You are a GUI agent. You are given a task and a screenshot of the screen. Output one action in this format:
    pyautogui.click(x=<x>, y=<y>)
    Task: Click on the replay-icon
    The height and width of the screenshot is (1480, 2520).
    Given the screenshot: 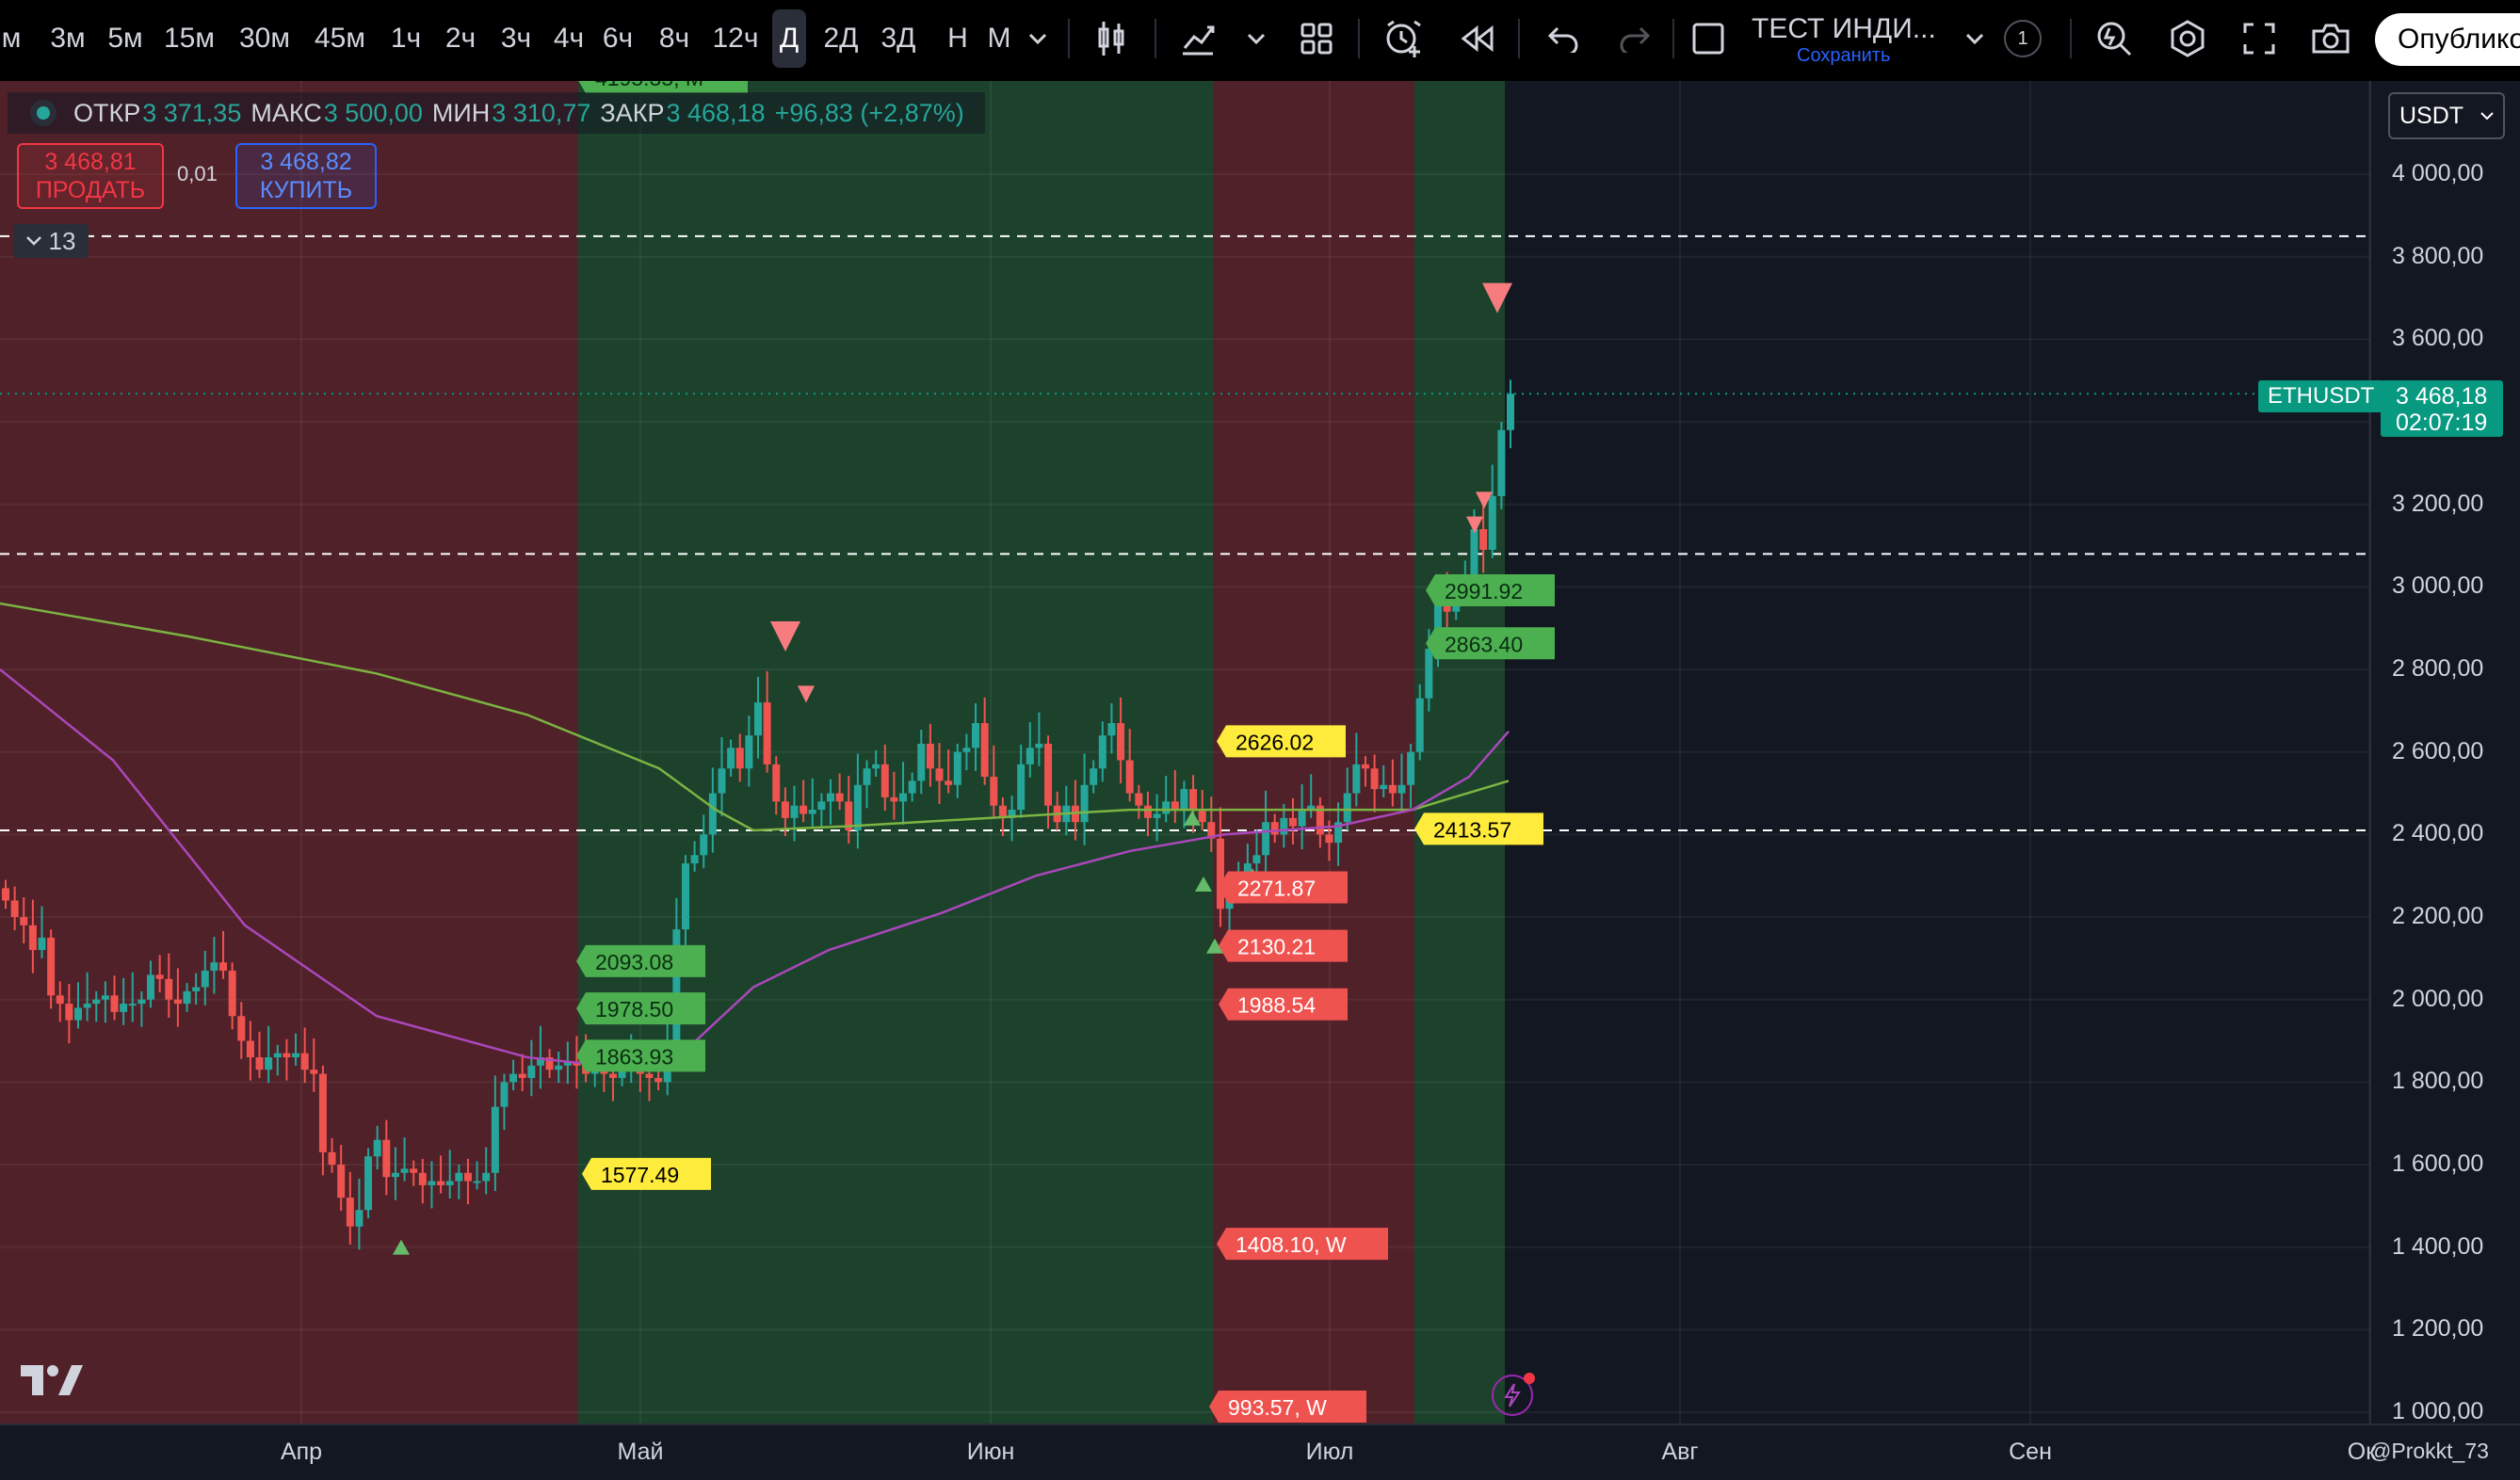 What is the action you would take?
    pyautogui.click(x=1477, y=38)
    